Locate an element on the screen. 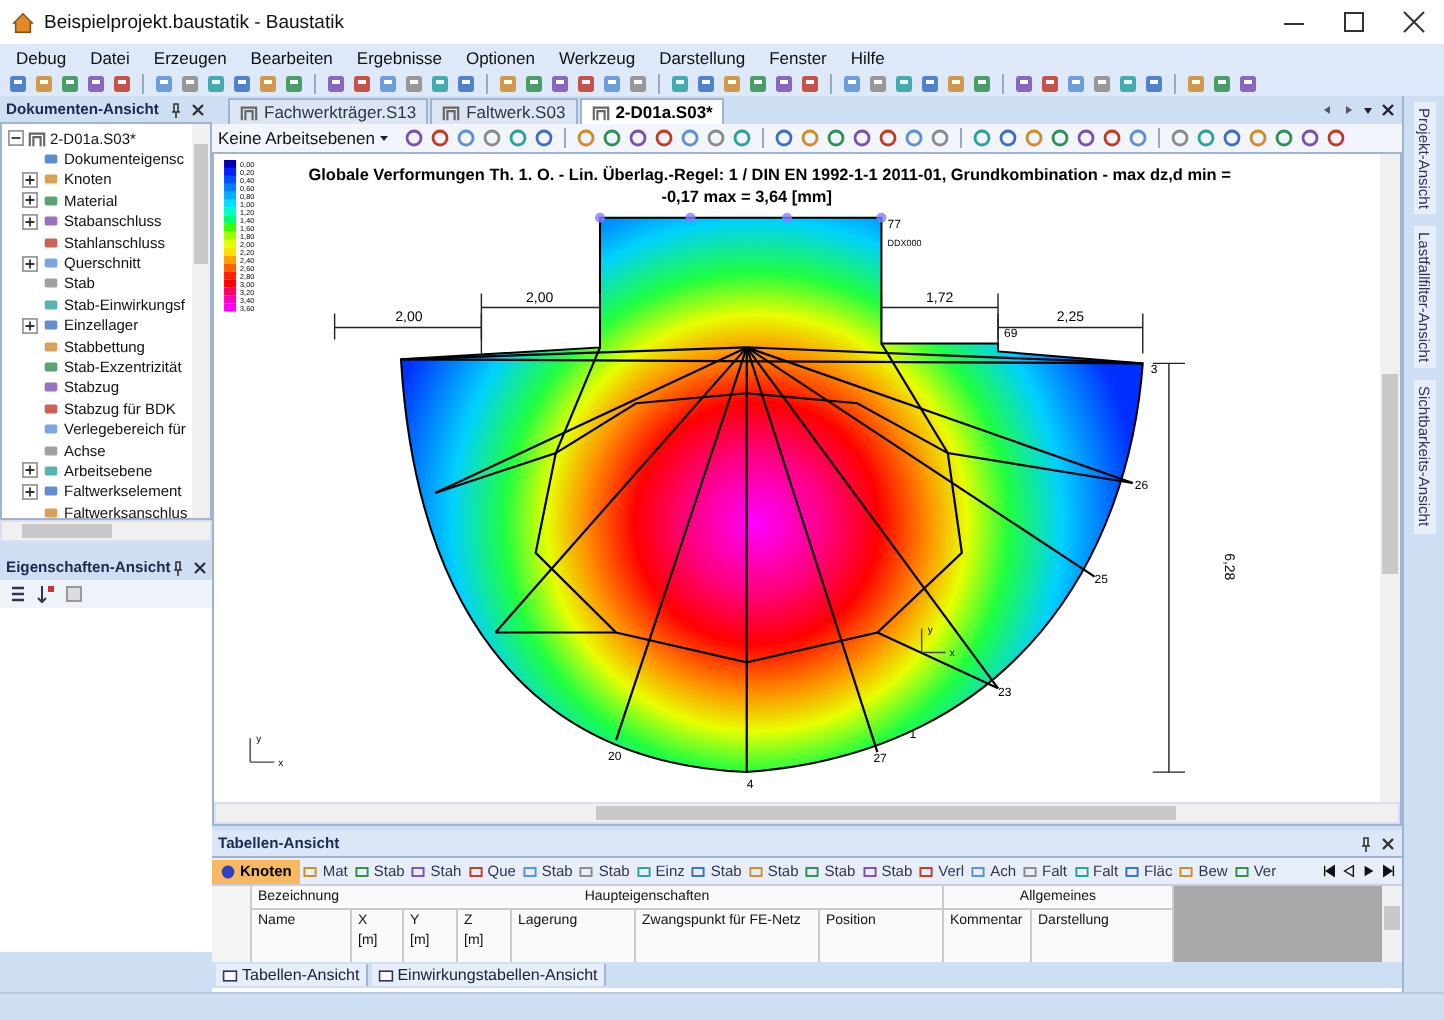 This screenshot has height=1020, width=1444. menu-item: Datei is located at coordinates (110, 58).